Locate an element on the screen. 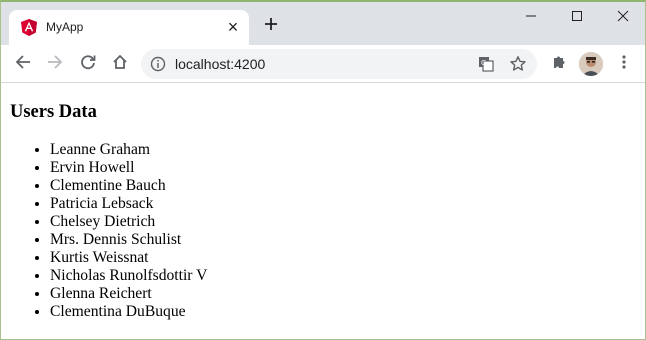  tab-myapp: MyApp × is located at coordinates (129, 27).